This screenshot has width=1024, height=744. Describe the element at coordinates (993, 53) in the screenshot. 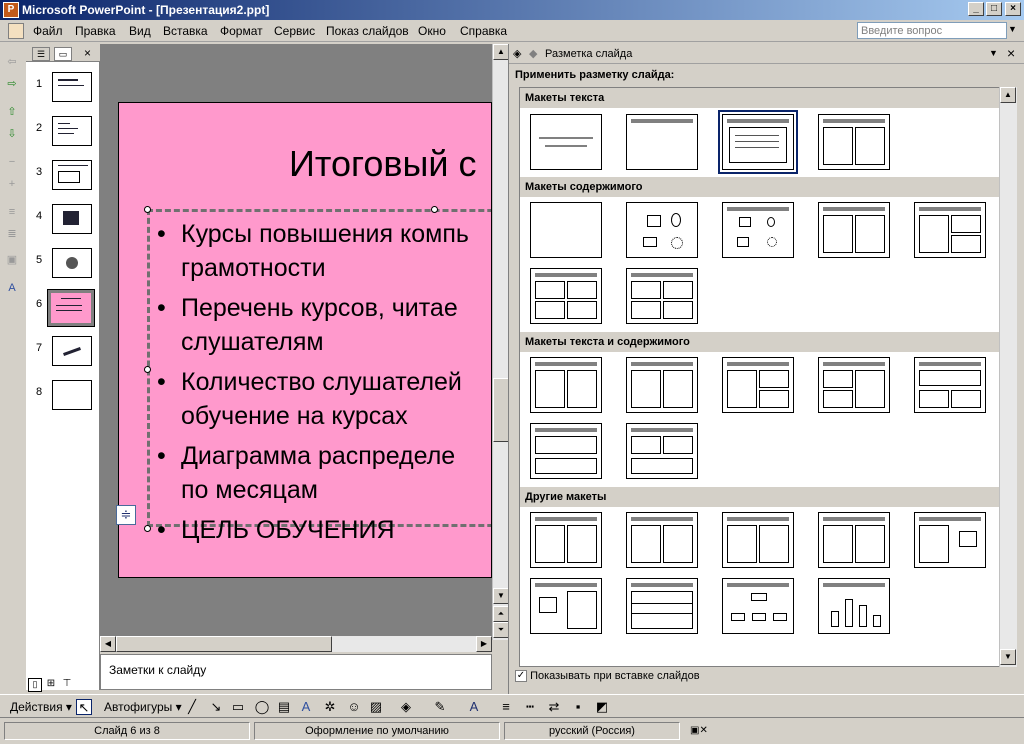

I see `pane-menu-icon: ▼` at that location.